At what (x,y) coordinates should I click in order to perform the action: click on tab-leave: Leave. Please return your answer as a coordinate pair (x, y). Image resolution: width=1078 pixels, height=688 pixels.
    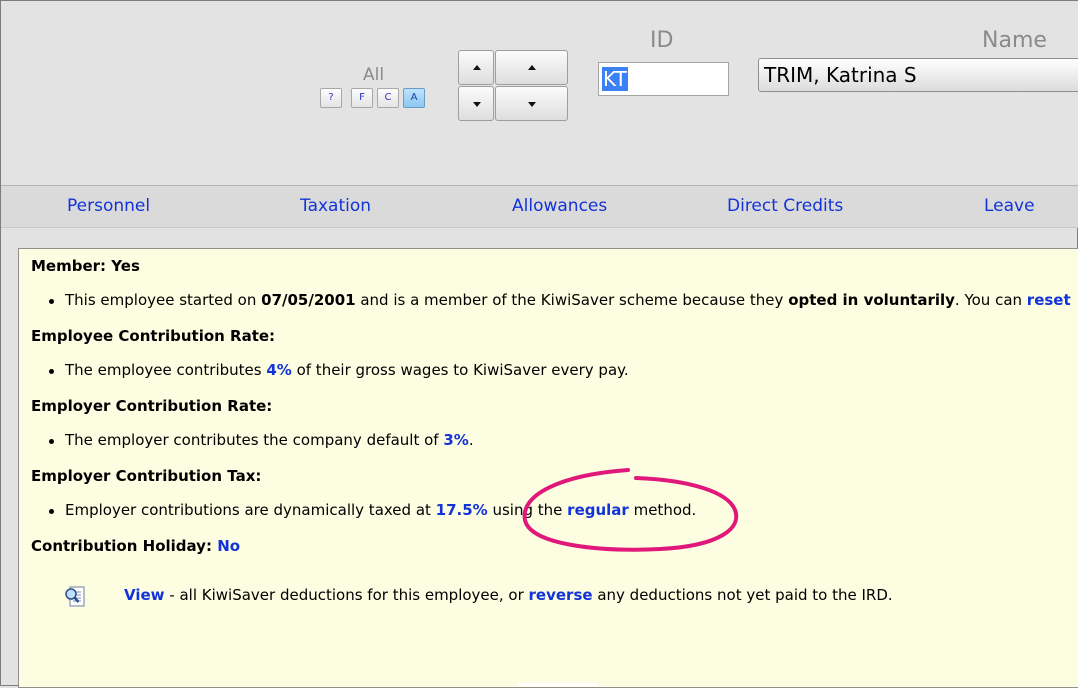
    Looking at the image, I should click on (1009, 206).